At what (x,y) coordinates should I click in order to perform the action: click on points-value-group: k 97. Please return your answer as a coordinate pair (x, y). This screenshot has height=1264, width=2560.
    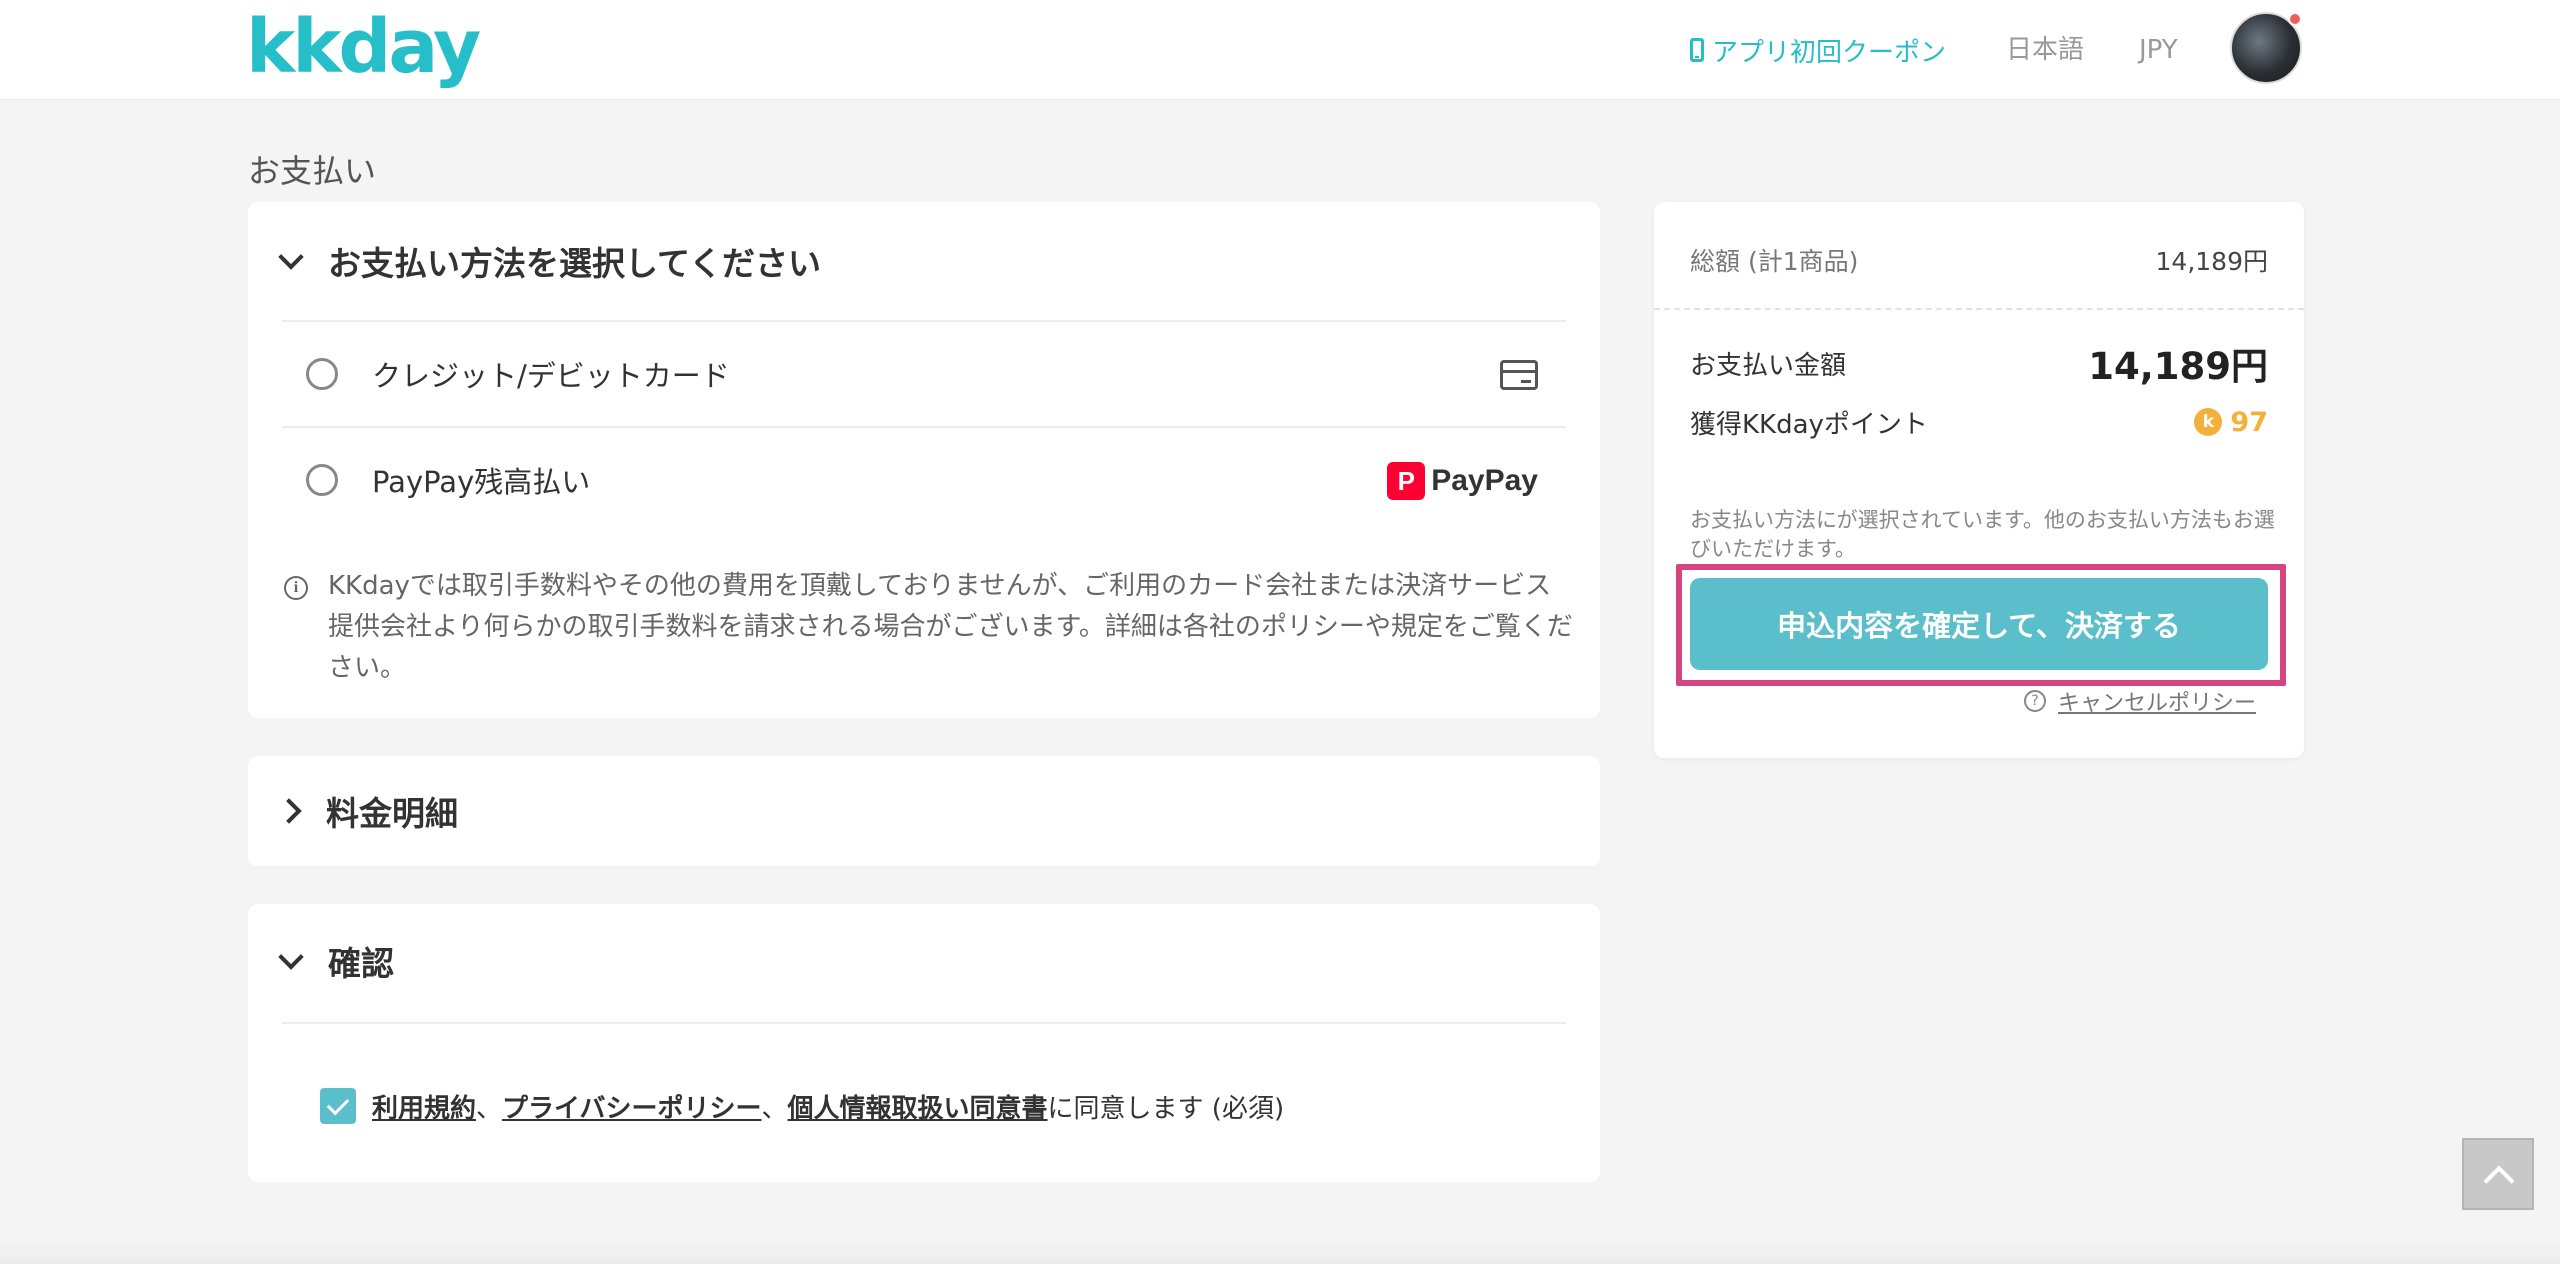
    Looking at the image, I should click on (2231, 422).